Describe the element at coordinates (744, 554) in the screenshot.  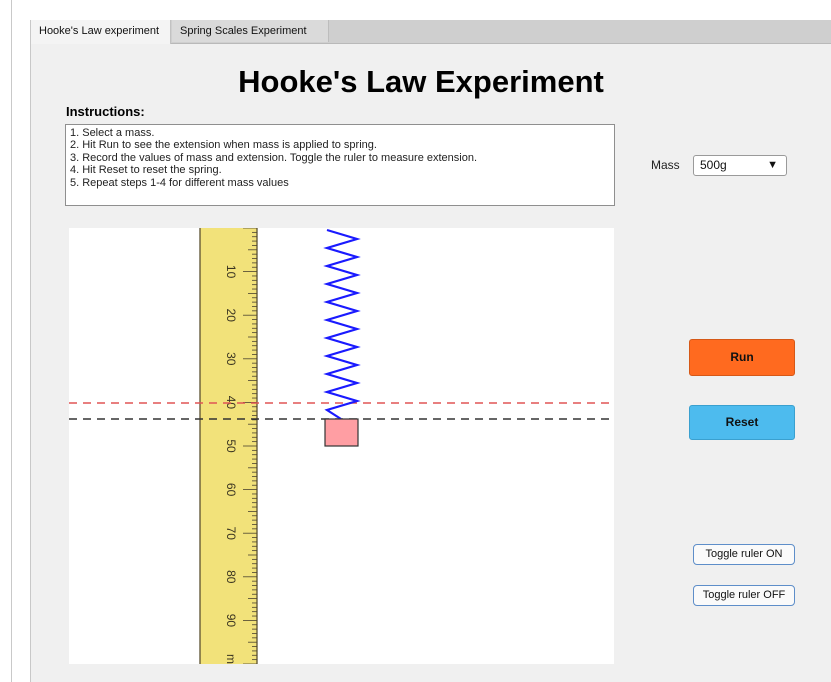
I see `toggle-ruler-on-button: Toggle ruler ON` at that location.